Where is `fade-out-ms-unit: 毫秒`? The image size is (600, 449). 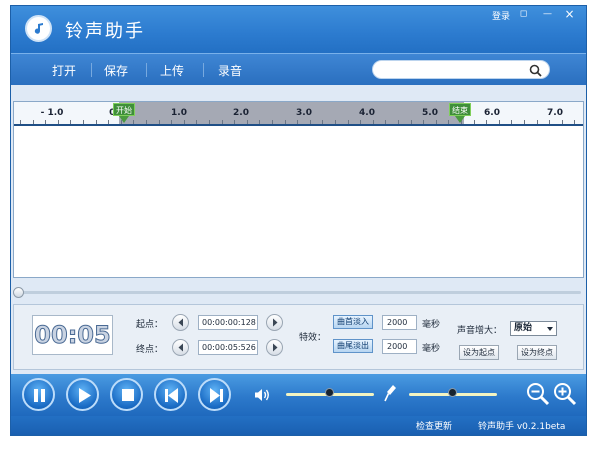 fade-out-ms-unit: 毫秒 is located at coordinates (431, 349).